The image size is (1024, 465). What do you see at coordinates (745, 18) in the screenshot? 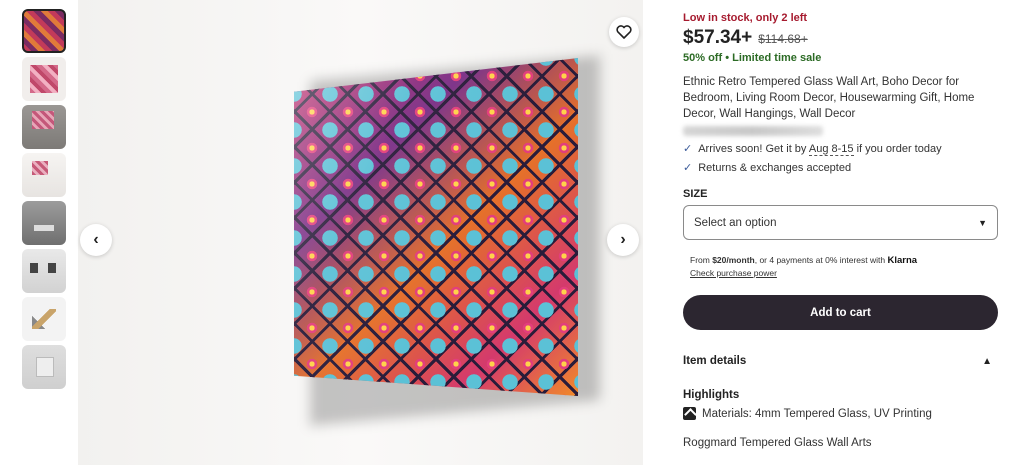
I see `stock-notice: Low in stock, only 2 left` at bounding box center [745, 18].